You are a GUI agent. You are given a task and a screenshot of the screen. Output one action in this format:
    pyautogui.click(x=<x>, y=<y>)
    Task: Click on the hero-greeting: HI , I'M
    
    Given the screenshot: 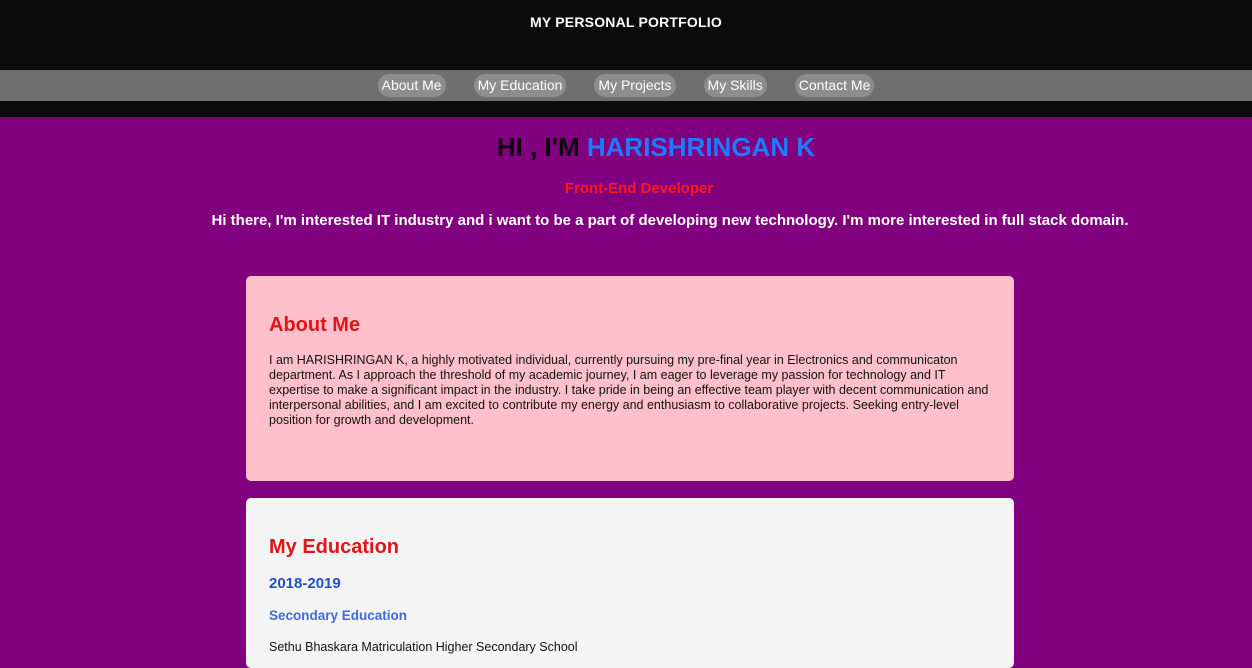 What is the action you would take?
    pyautogui.click(x=538, y=147)
    